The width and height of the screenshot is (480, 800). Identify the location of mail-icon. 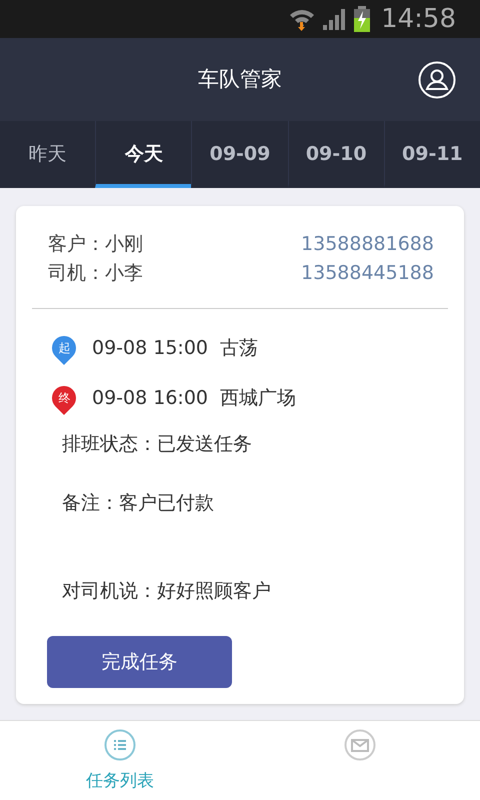
(360, 744).